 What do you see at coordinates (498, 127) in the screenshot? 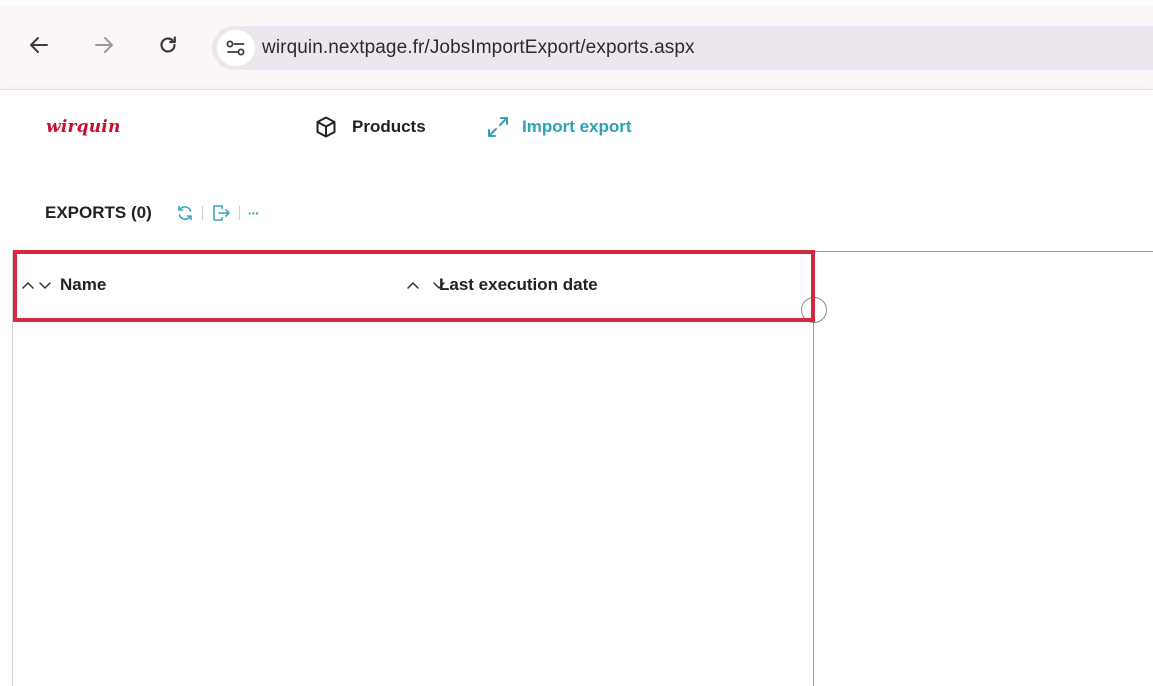
I see `import-export-icon` at bounding box center [498, 127].